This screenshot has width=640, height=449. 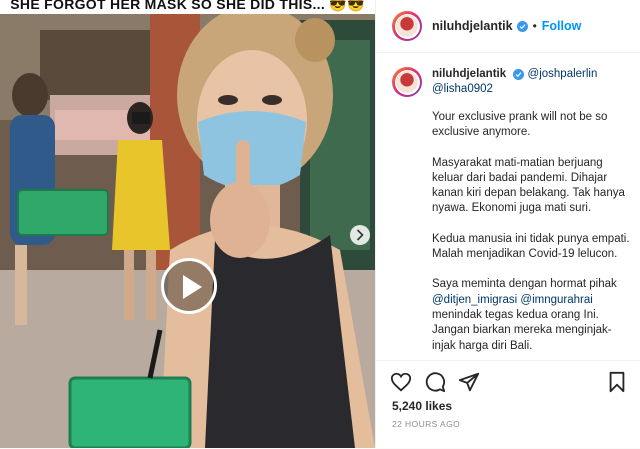 I want to click on mention-link: @lisha0902, so click(x=462, y=89).